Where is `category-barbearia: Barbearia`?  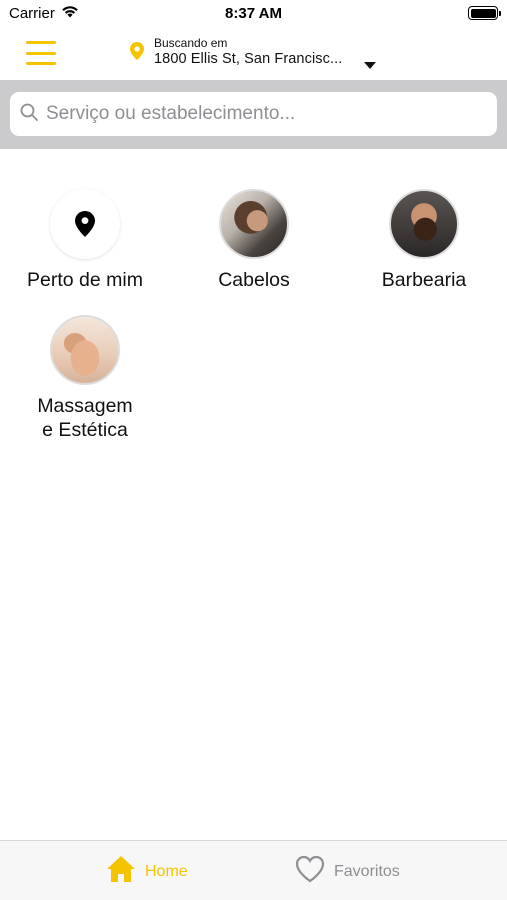
category-barbearia: Barbearia is located at coordinates (423, 240).